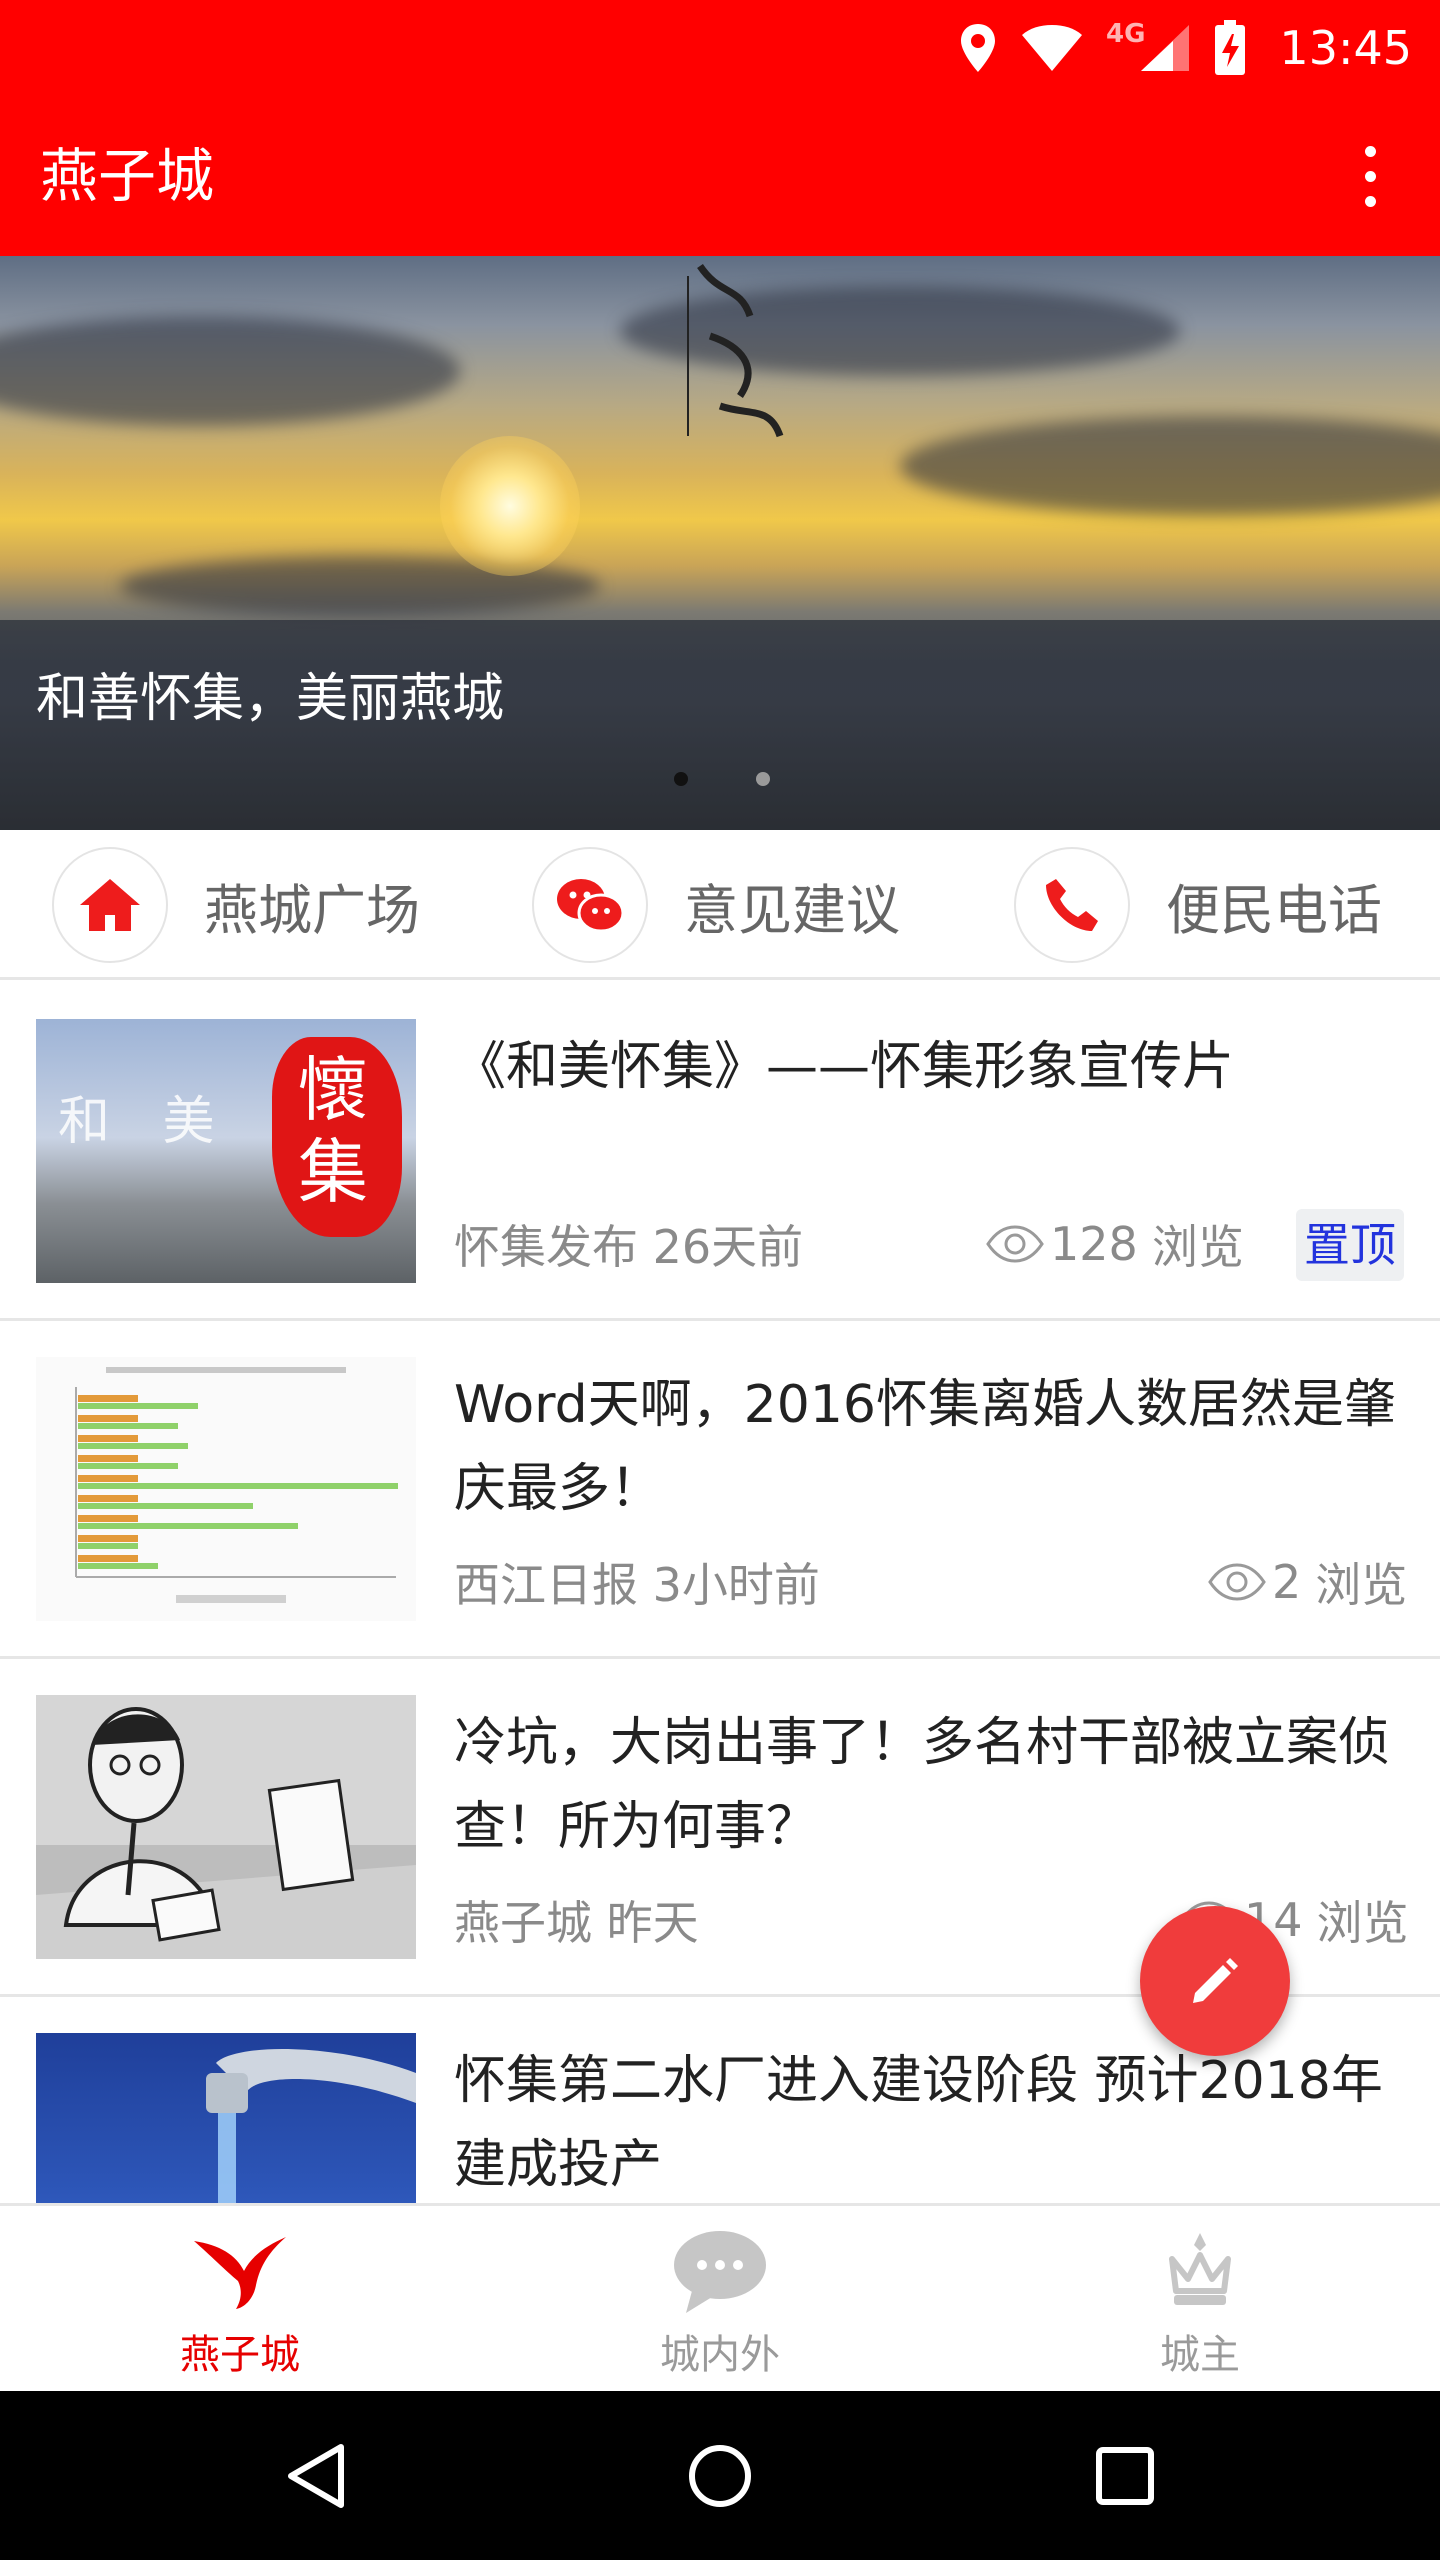 The image size is (1440, 2560). I want to click on edit-icon, so click(1215, 1980).